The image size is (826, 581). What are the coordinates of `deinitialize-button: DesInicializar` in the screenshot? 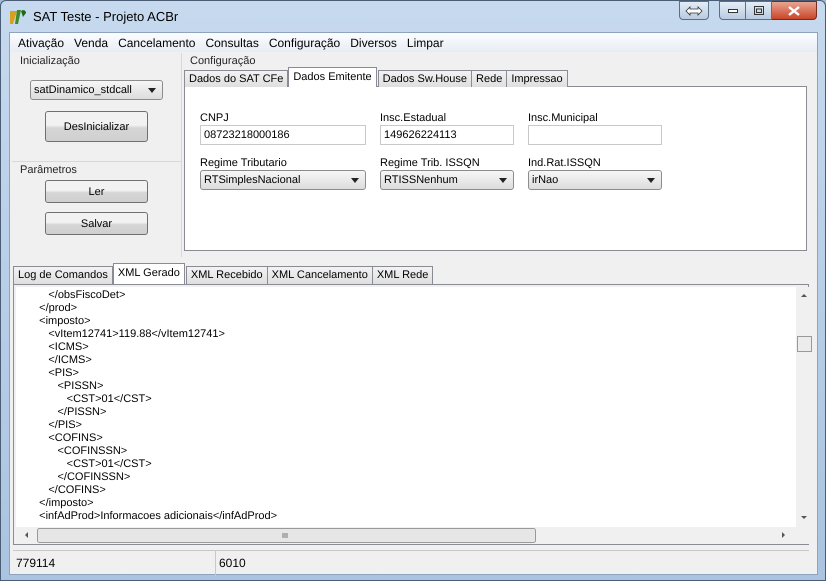 It's located at (96, 126).